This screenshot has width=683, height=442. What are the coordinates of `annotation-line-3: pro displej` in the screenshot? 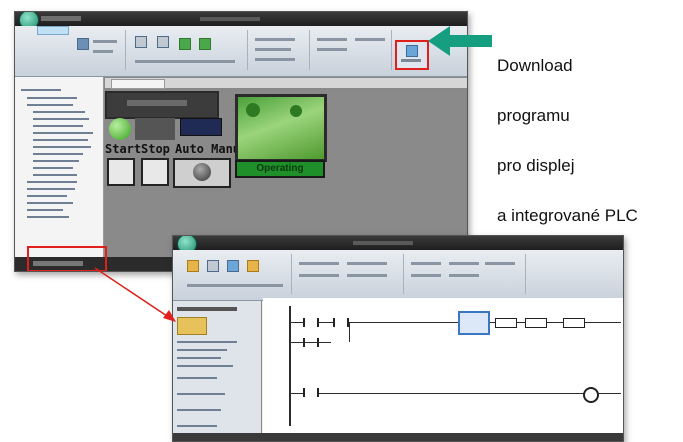 It's located at (536, 165).